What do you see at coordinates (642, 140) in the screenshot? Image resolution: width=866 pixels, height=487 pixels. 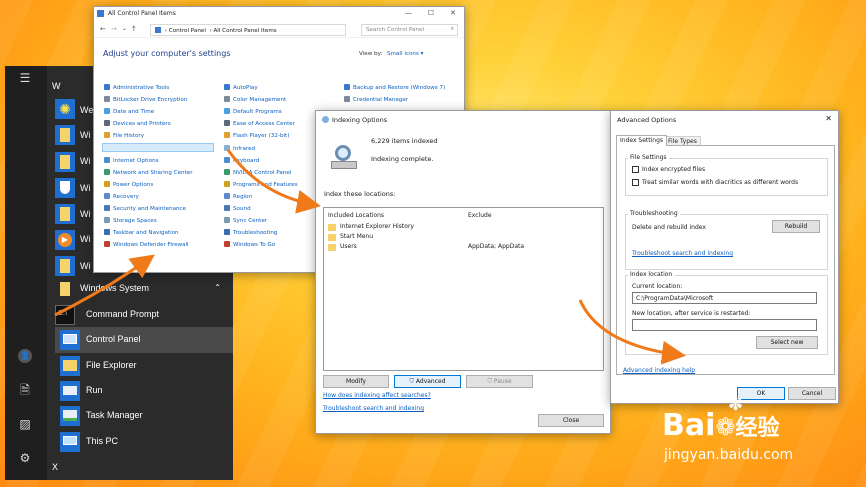 I see `tab-index-settings: Index Settings` at bounding box center [642, 140].